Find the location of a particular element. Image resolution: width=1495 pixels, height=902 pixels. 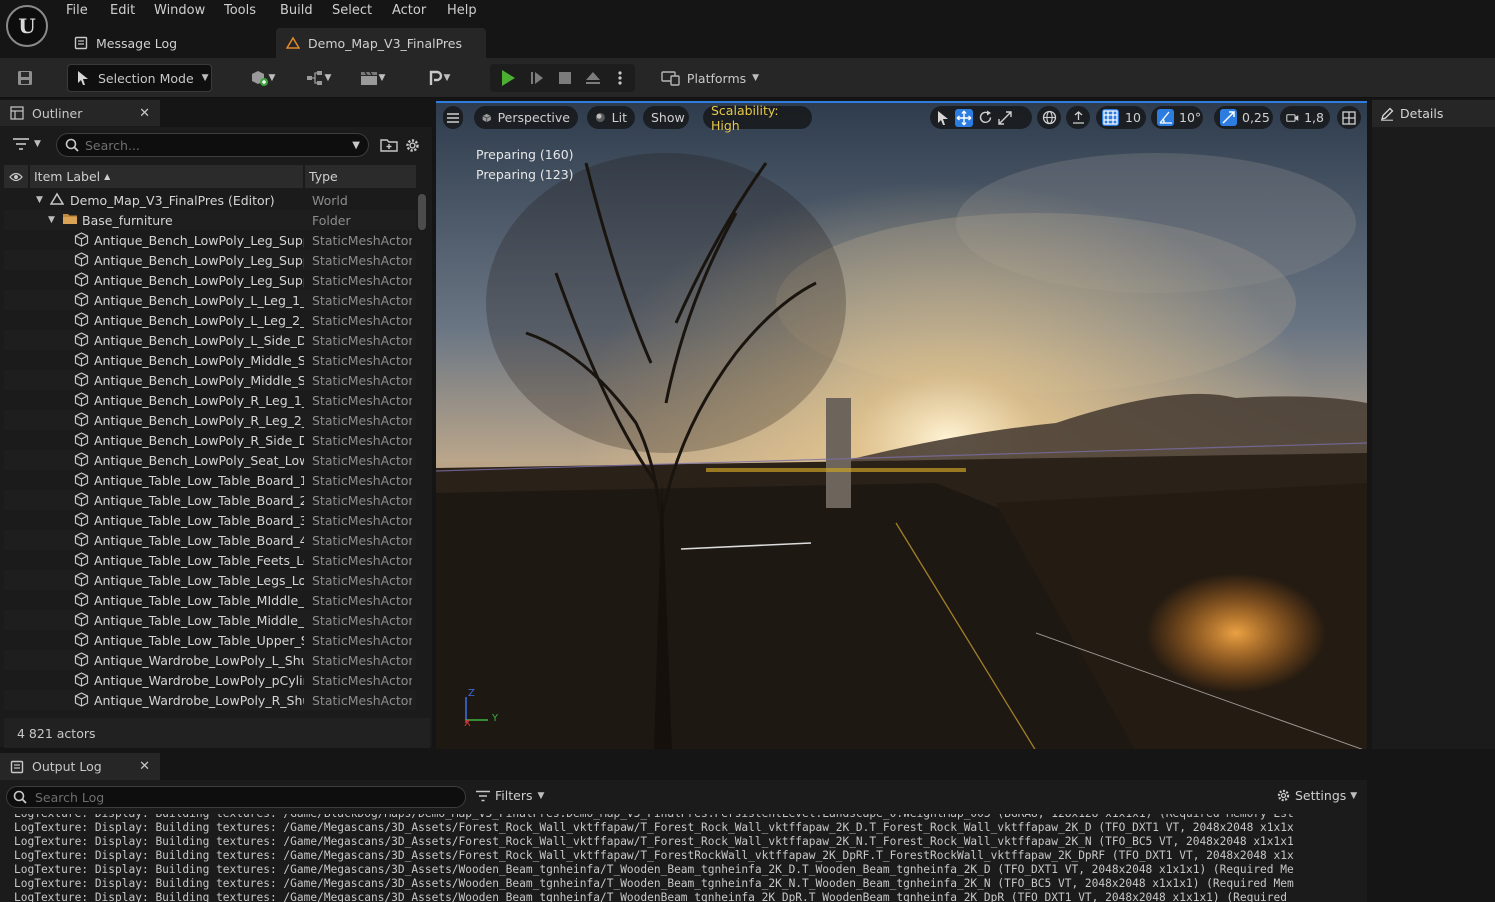

output-log-tab: Output Log ✕ is located at coordinates (80, 766).